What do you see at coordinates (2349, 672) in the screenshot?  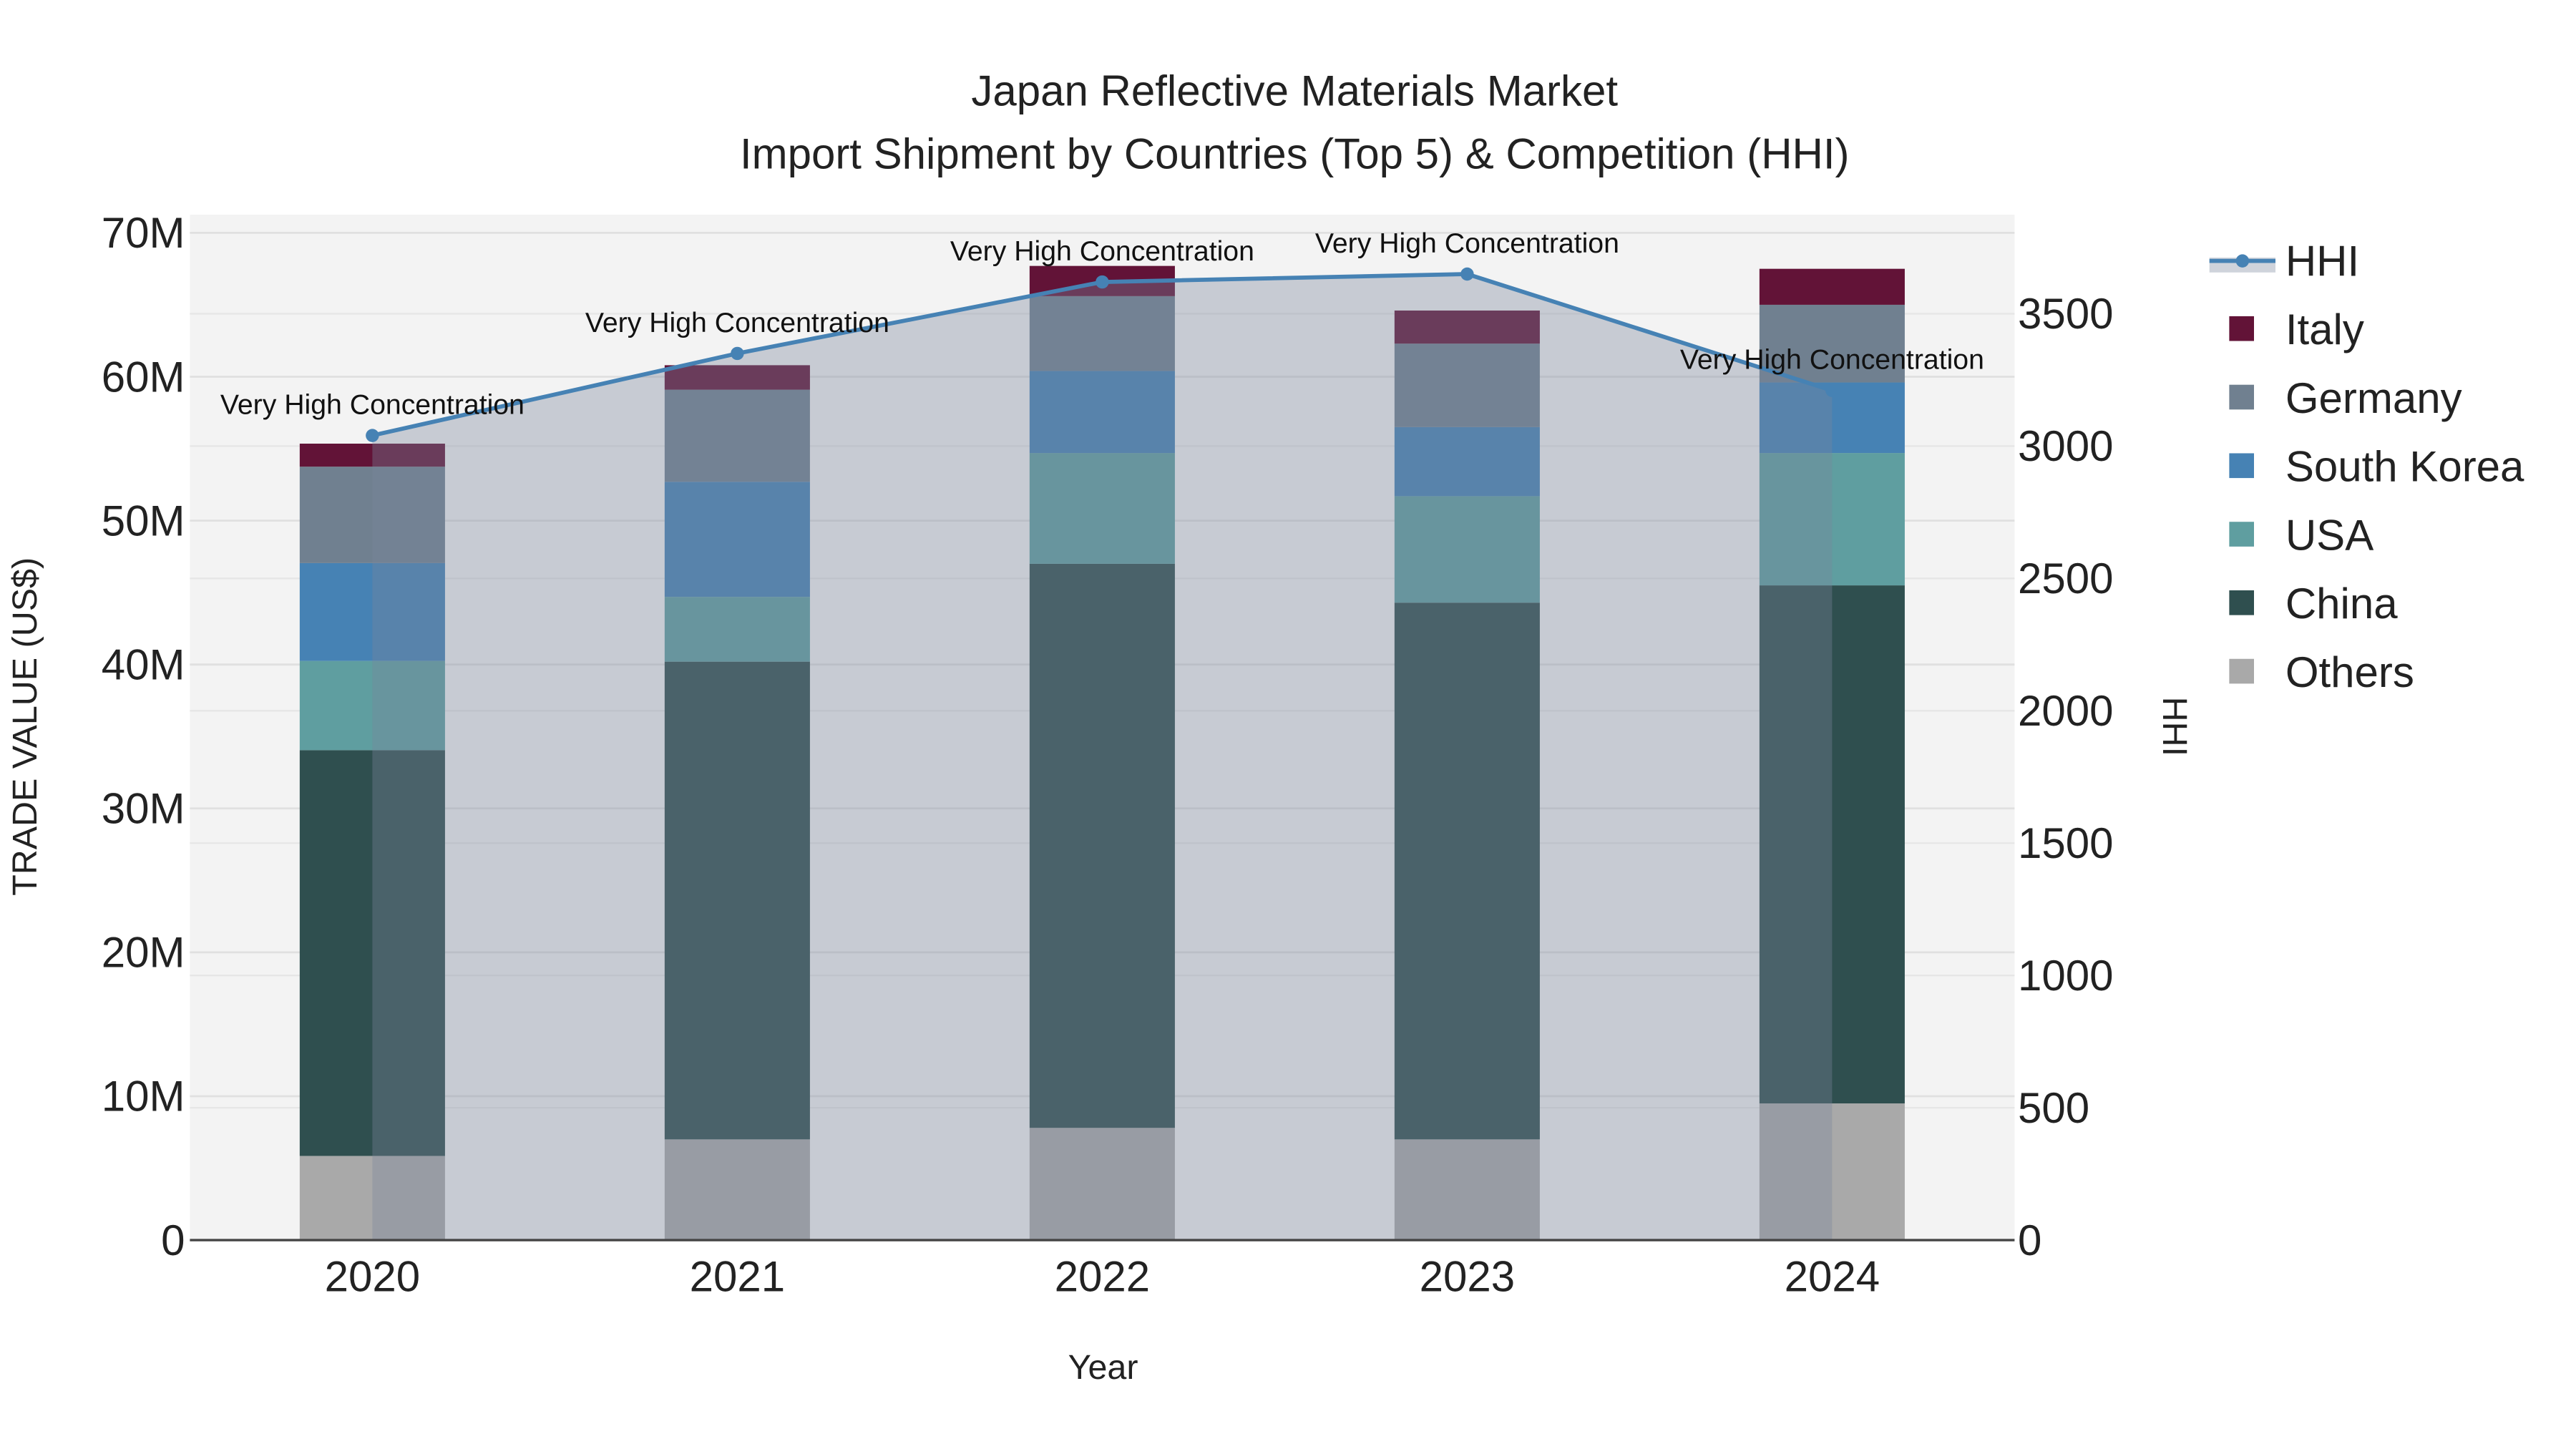 I see `legend-label: Others` at bounding box center [2349, 672].